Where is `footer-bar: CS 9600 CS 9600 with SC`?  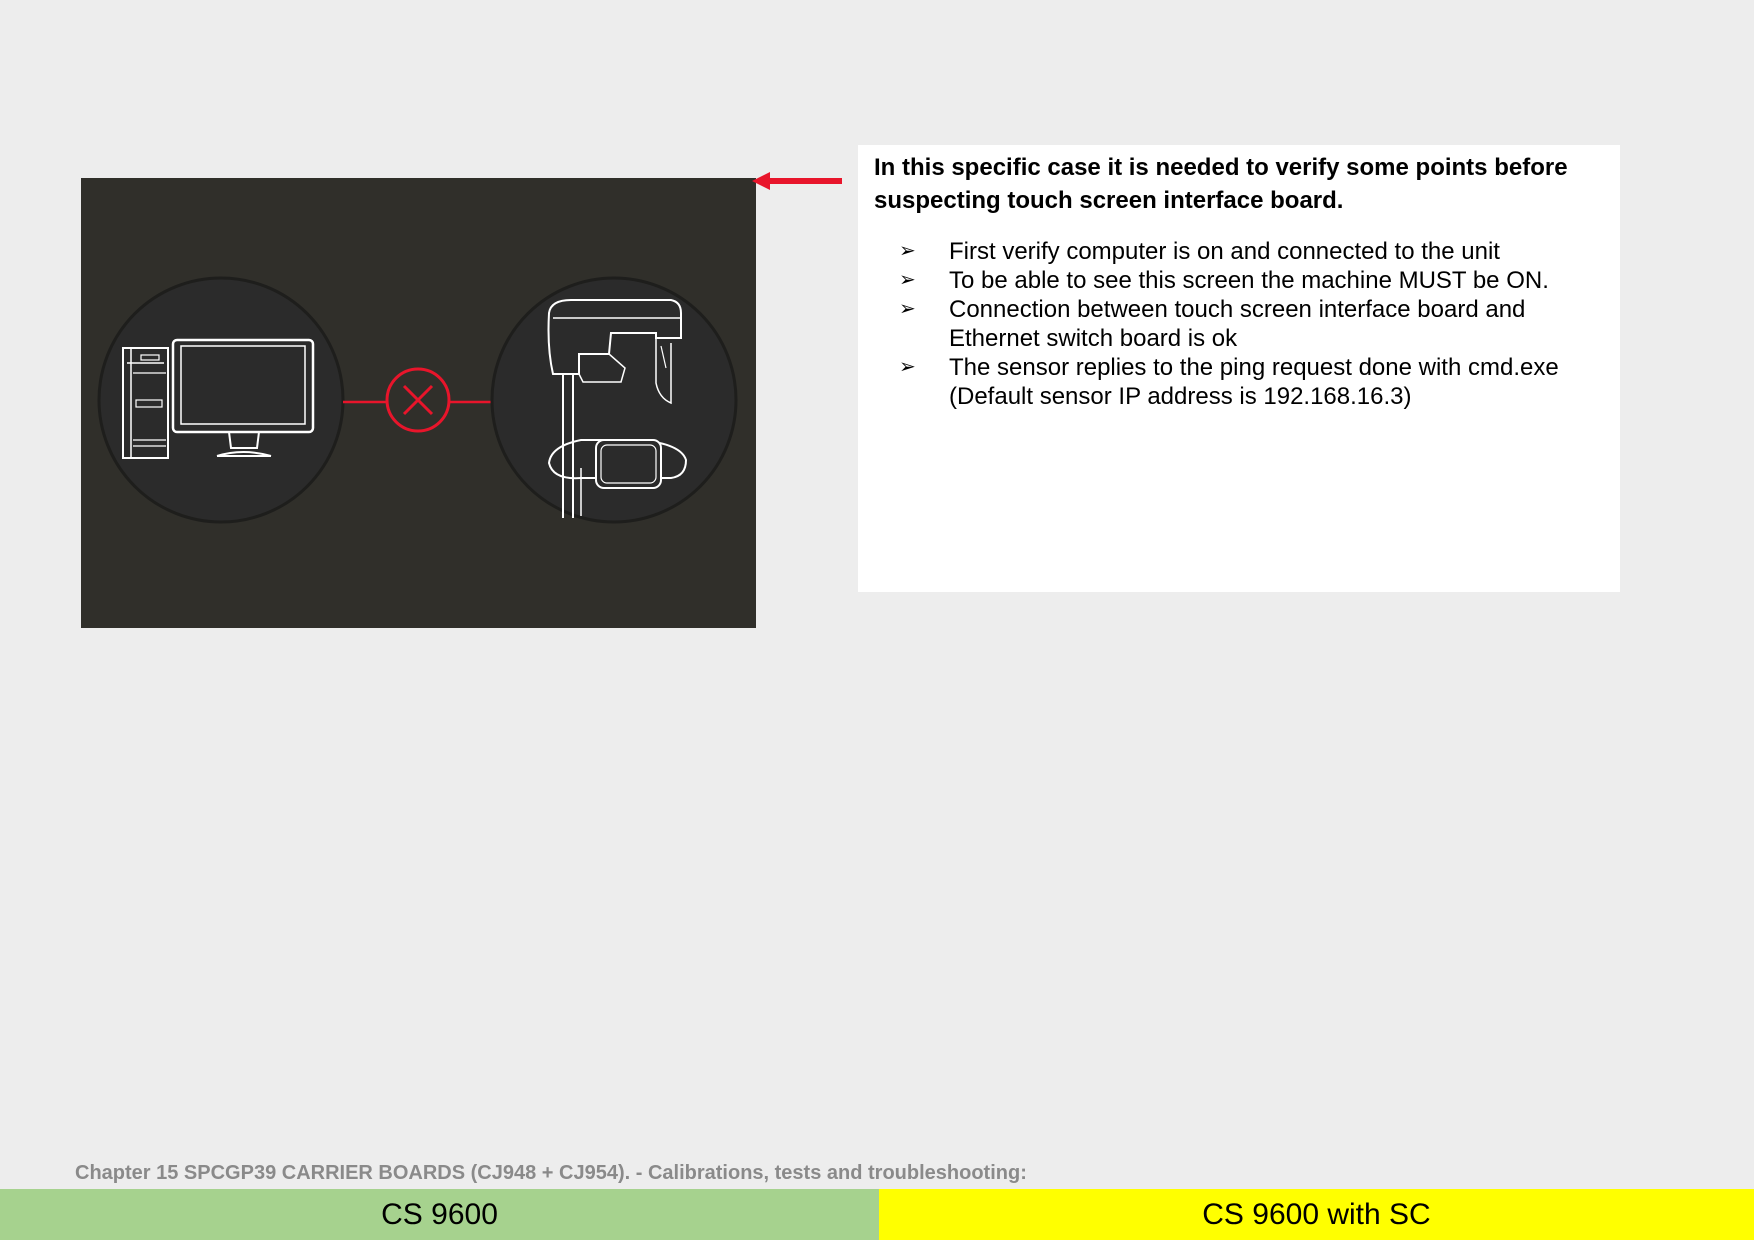 footer-bar: CS 9600 CS 9600 with SC is located at coordinates (877, 1214).